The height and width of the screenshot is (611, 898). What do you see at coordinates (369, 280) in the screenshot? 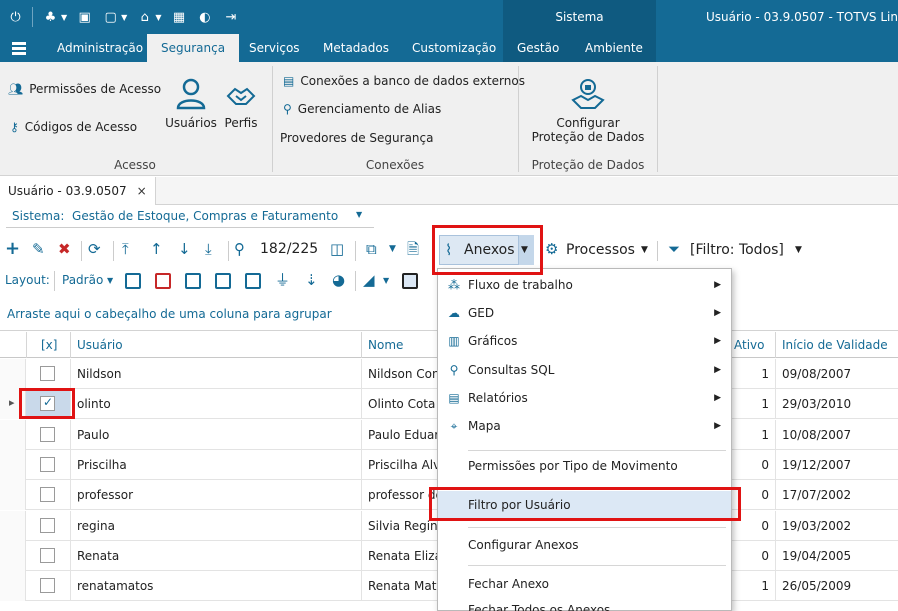
I see `chart-icon: ◢` at bounding box center [369, 280].